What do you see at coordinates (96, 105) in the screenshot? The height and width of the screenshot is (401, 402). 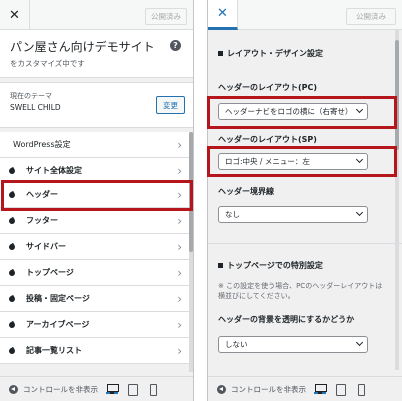 I see `active-theme-section: 現在のテーマ SWELL CHILD 変更` at bounding box center [96, 105].